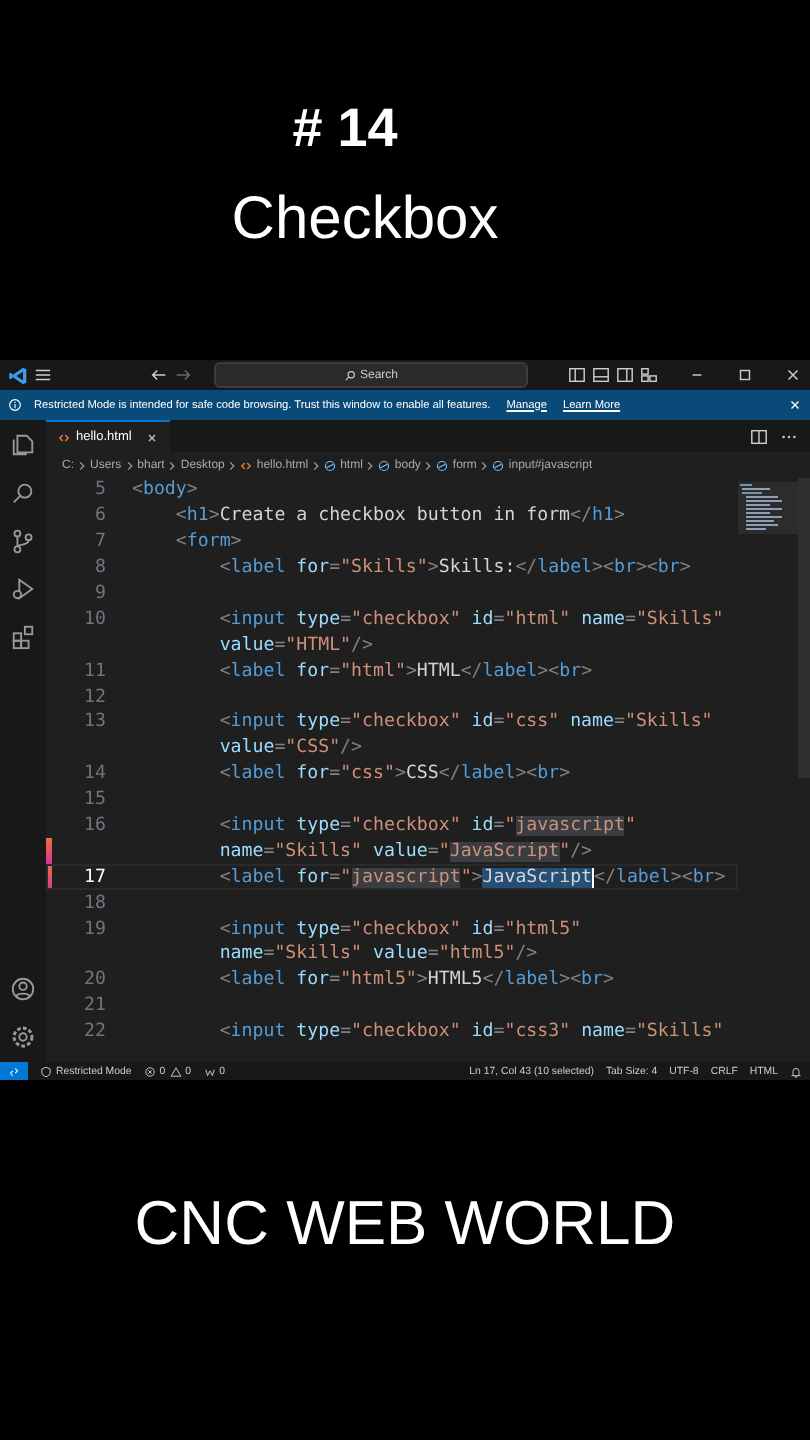 The width and height of the screenshot is (810, 1440). I want to click on account-icon, so click(23, 989).